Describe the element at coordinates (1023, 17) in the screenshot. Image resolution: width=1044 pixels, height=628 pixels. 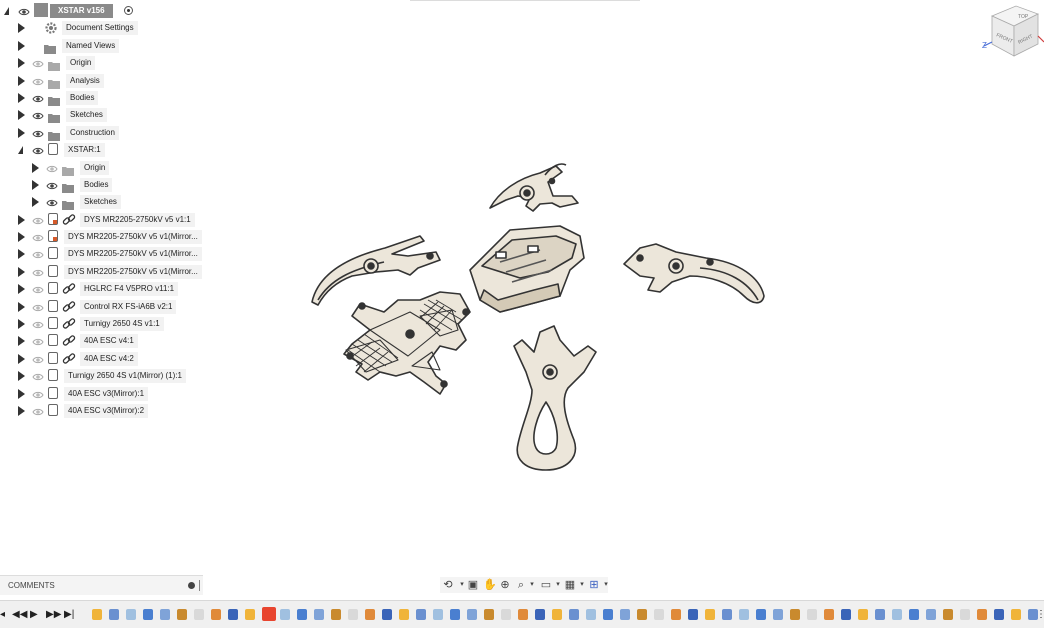
I see `view-cube-top-label: TOP` at that location.